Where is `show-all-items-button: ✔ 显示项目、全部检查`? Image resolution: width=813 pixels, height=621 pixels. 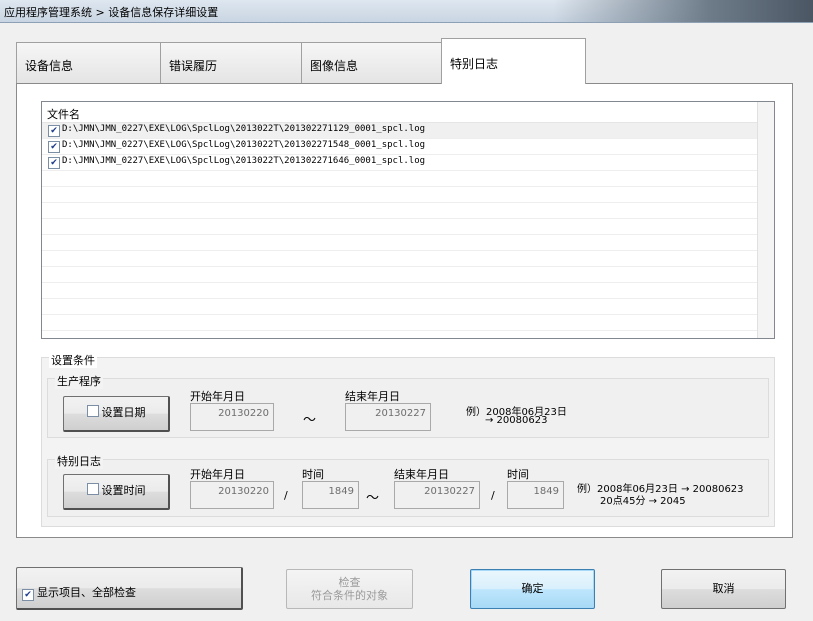 show-all-items-button: ✔ 显示项目、全部检查 is located at coordinates (129, 588).